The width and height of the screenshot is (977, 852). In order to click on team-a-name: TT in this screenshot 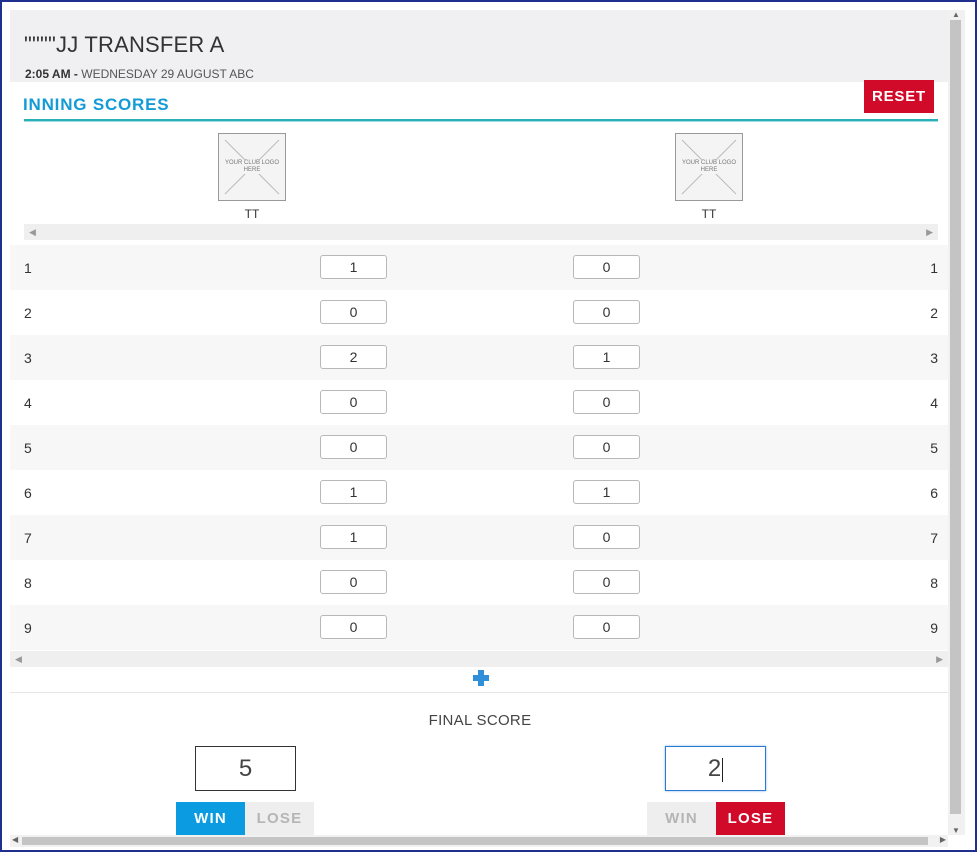, I will do `click(252, 214)`.